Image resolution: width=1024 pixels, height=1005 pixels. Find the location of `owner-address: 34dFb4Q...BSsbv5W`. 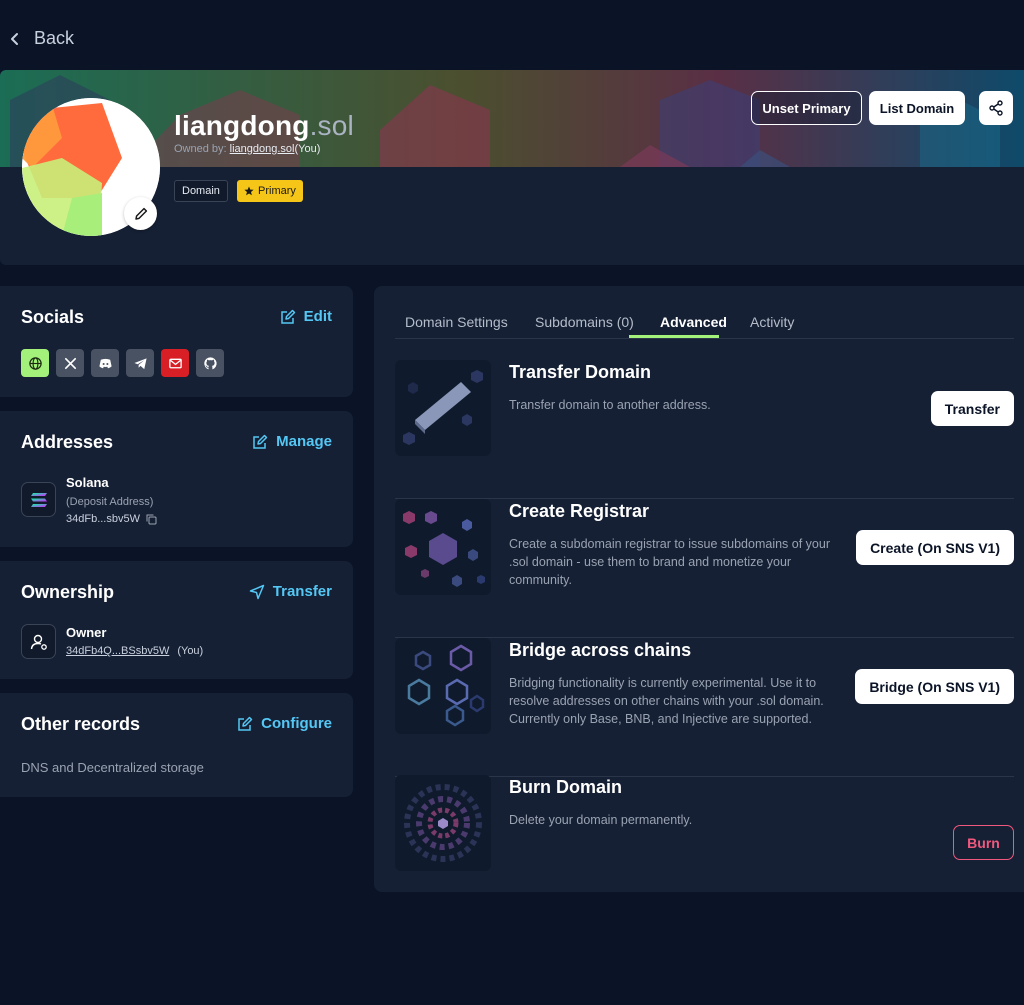

owner-address: 34dFb4Q...BSsbv5W is located at coordinates (117, 651).